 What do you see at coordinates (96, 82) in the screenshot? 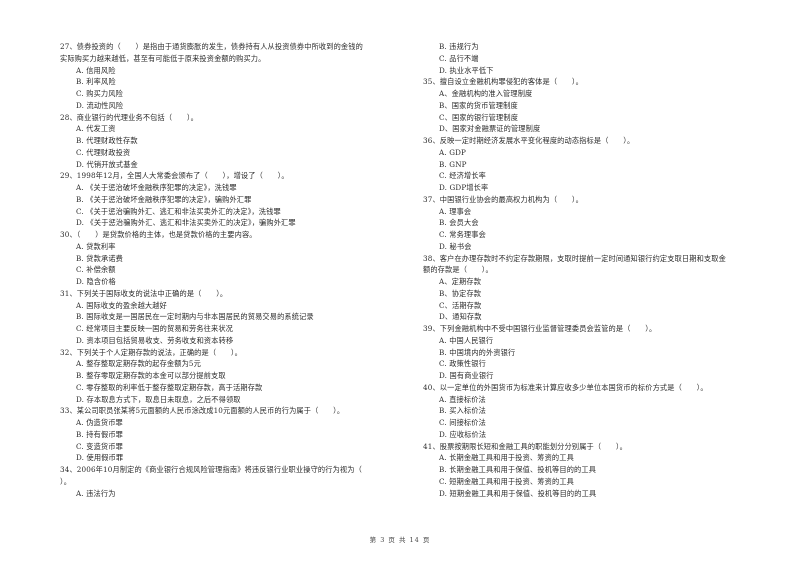
I see `answer-option: B. 利率风险` at bounding box center [96, 82].